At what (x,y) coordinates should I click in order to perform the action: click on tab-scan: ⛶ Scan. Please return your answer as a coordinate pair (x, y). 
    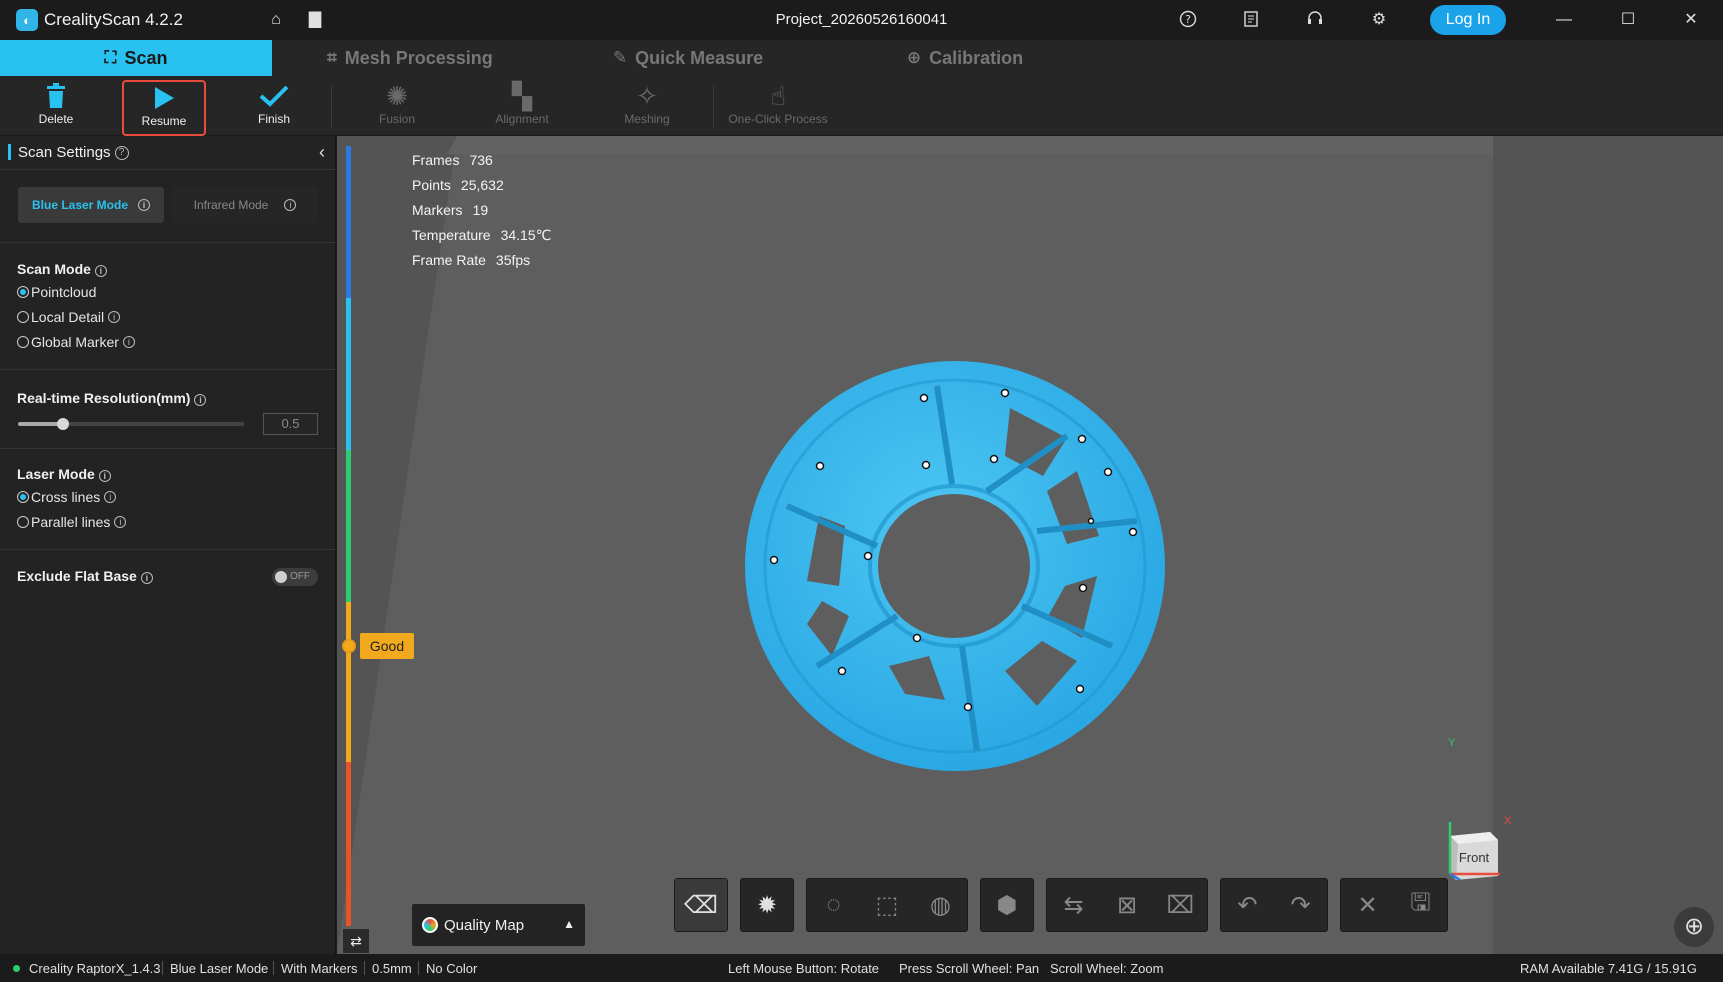
    Looking at the image, I should click on (136, 58).